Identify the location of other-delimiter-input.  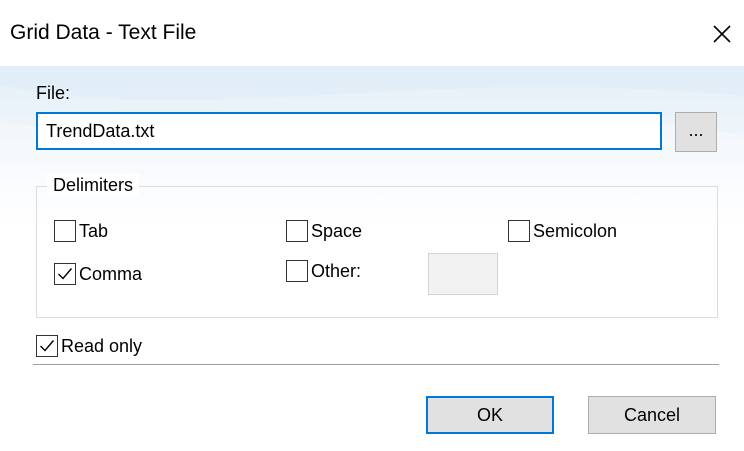
(463, 274).